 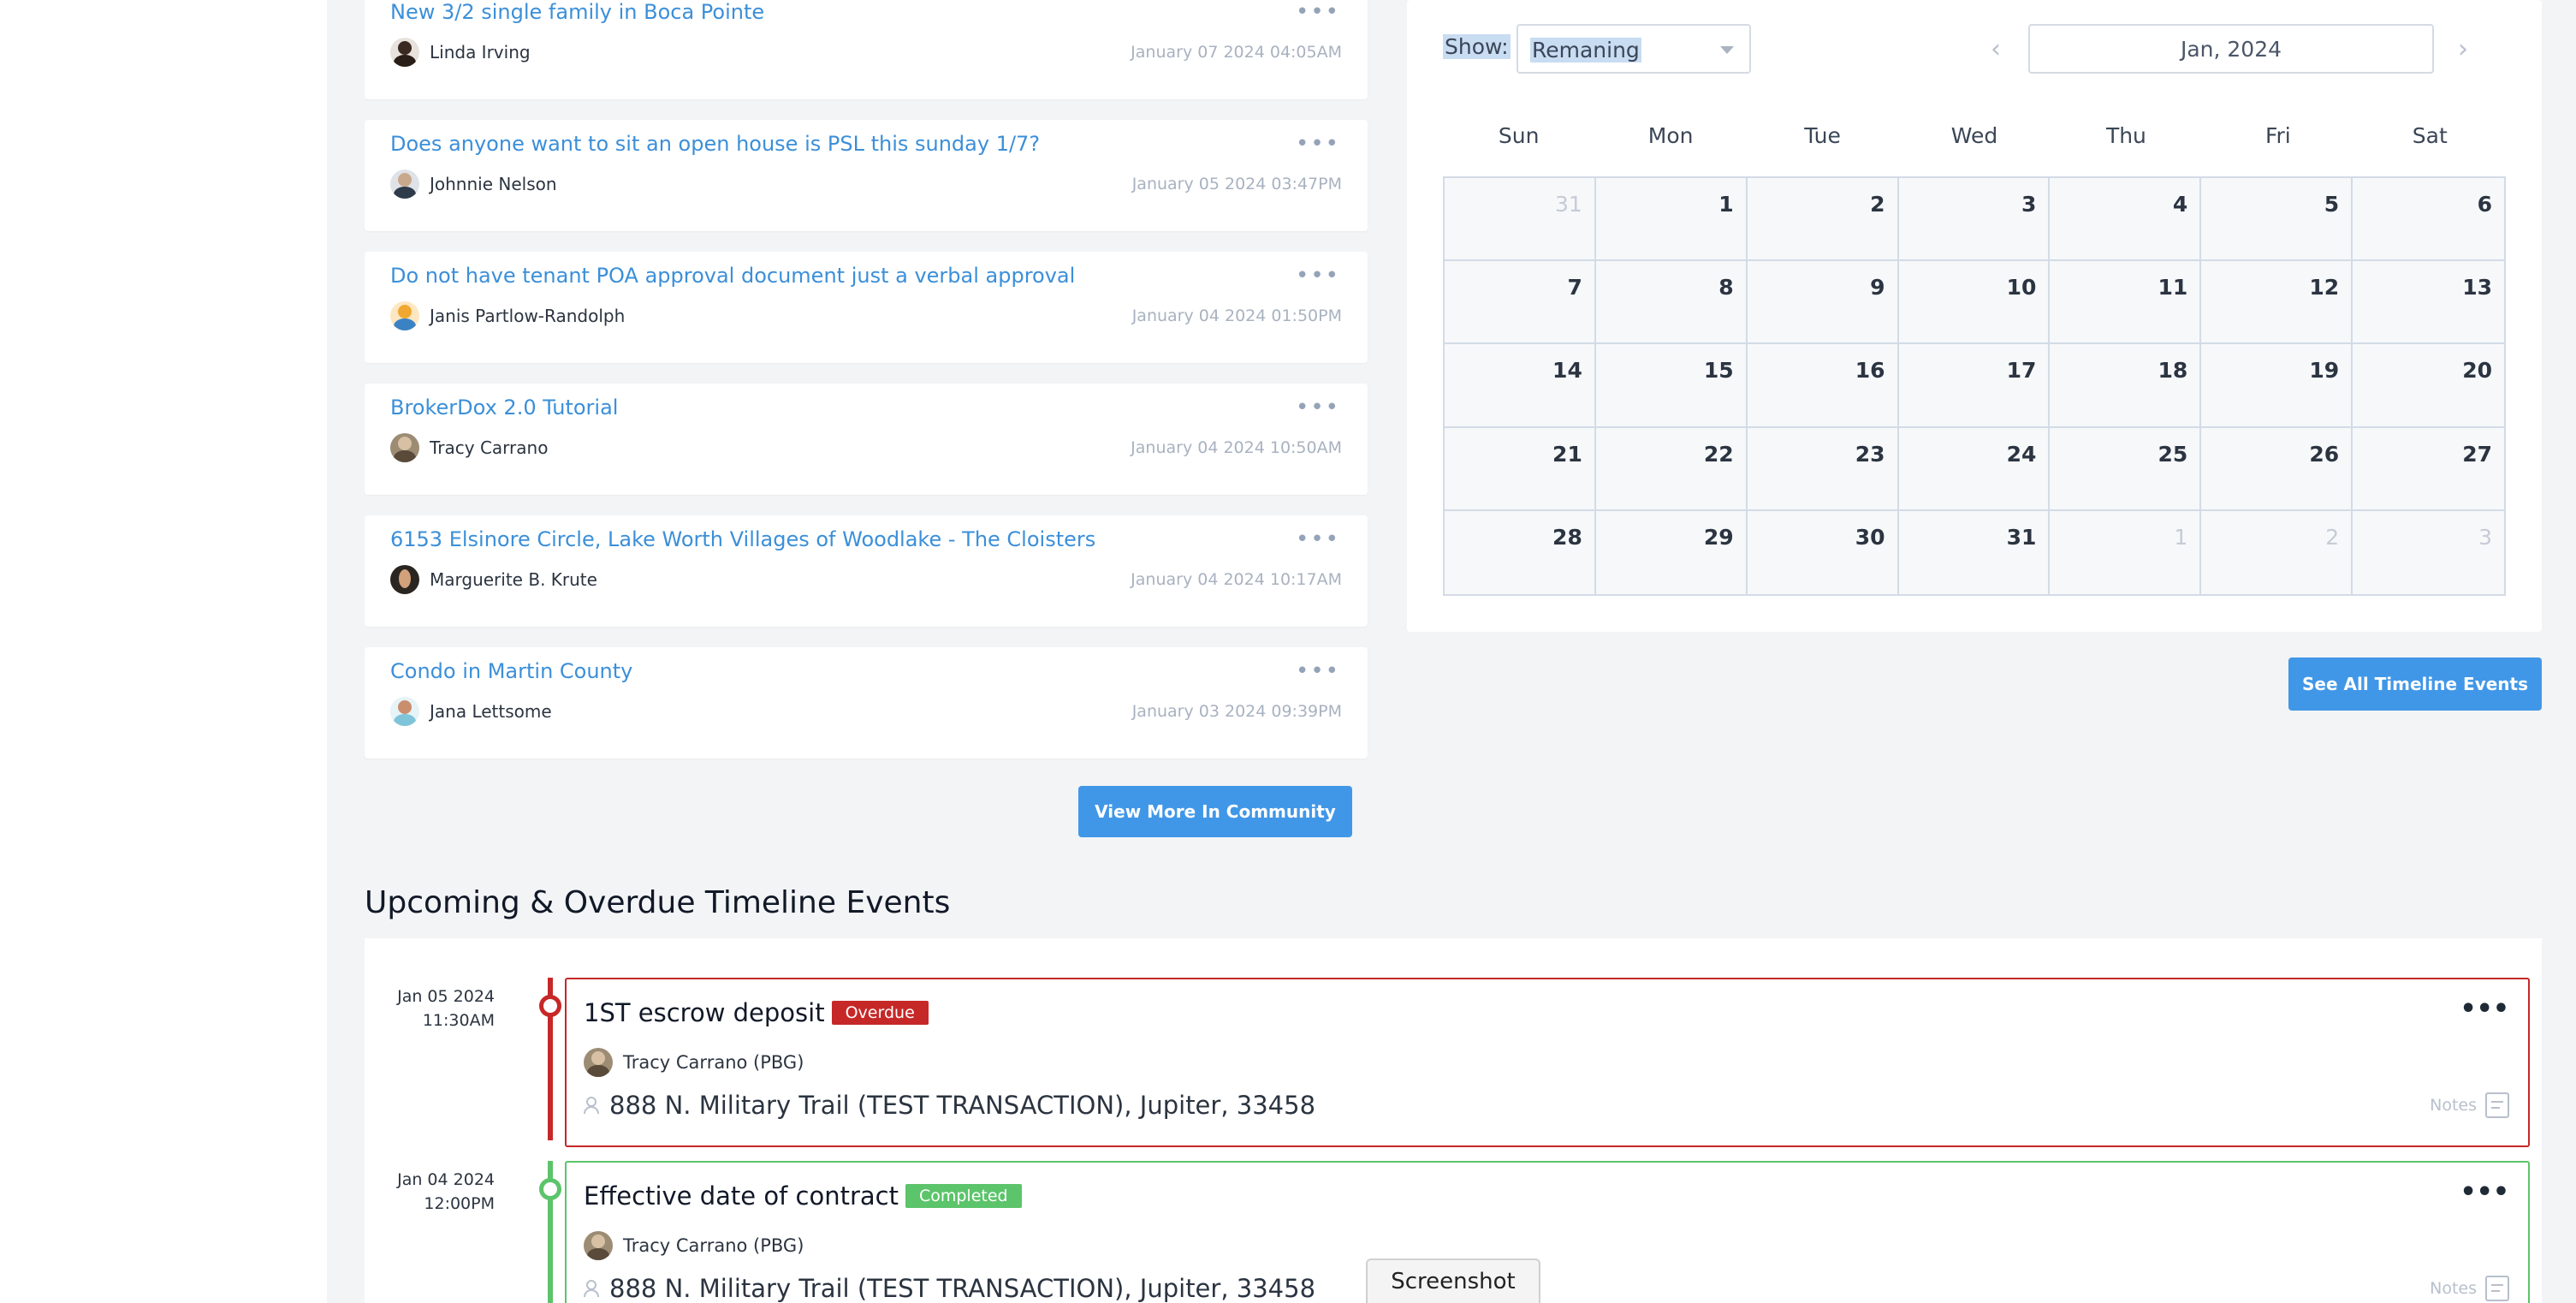 What do you see at coordinates (2126, 386) in the screenshot?
I see `calendar-day-cell: 18` at bounding box center [2126, 386].